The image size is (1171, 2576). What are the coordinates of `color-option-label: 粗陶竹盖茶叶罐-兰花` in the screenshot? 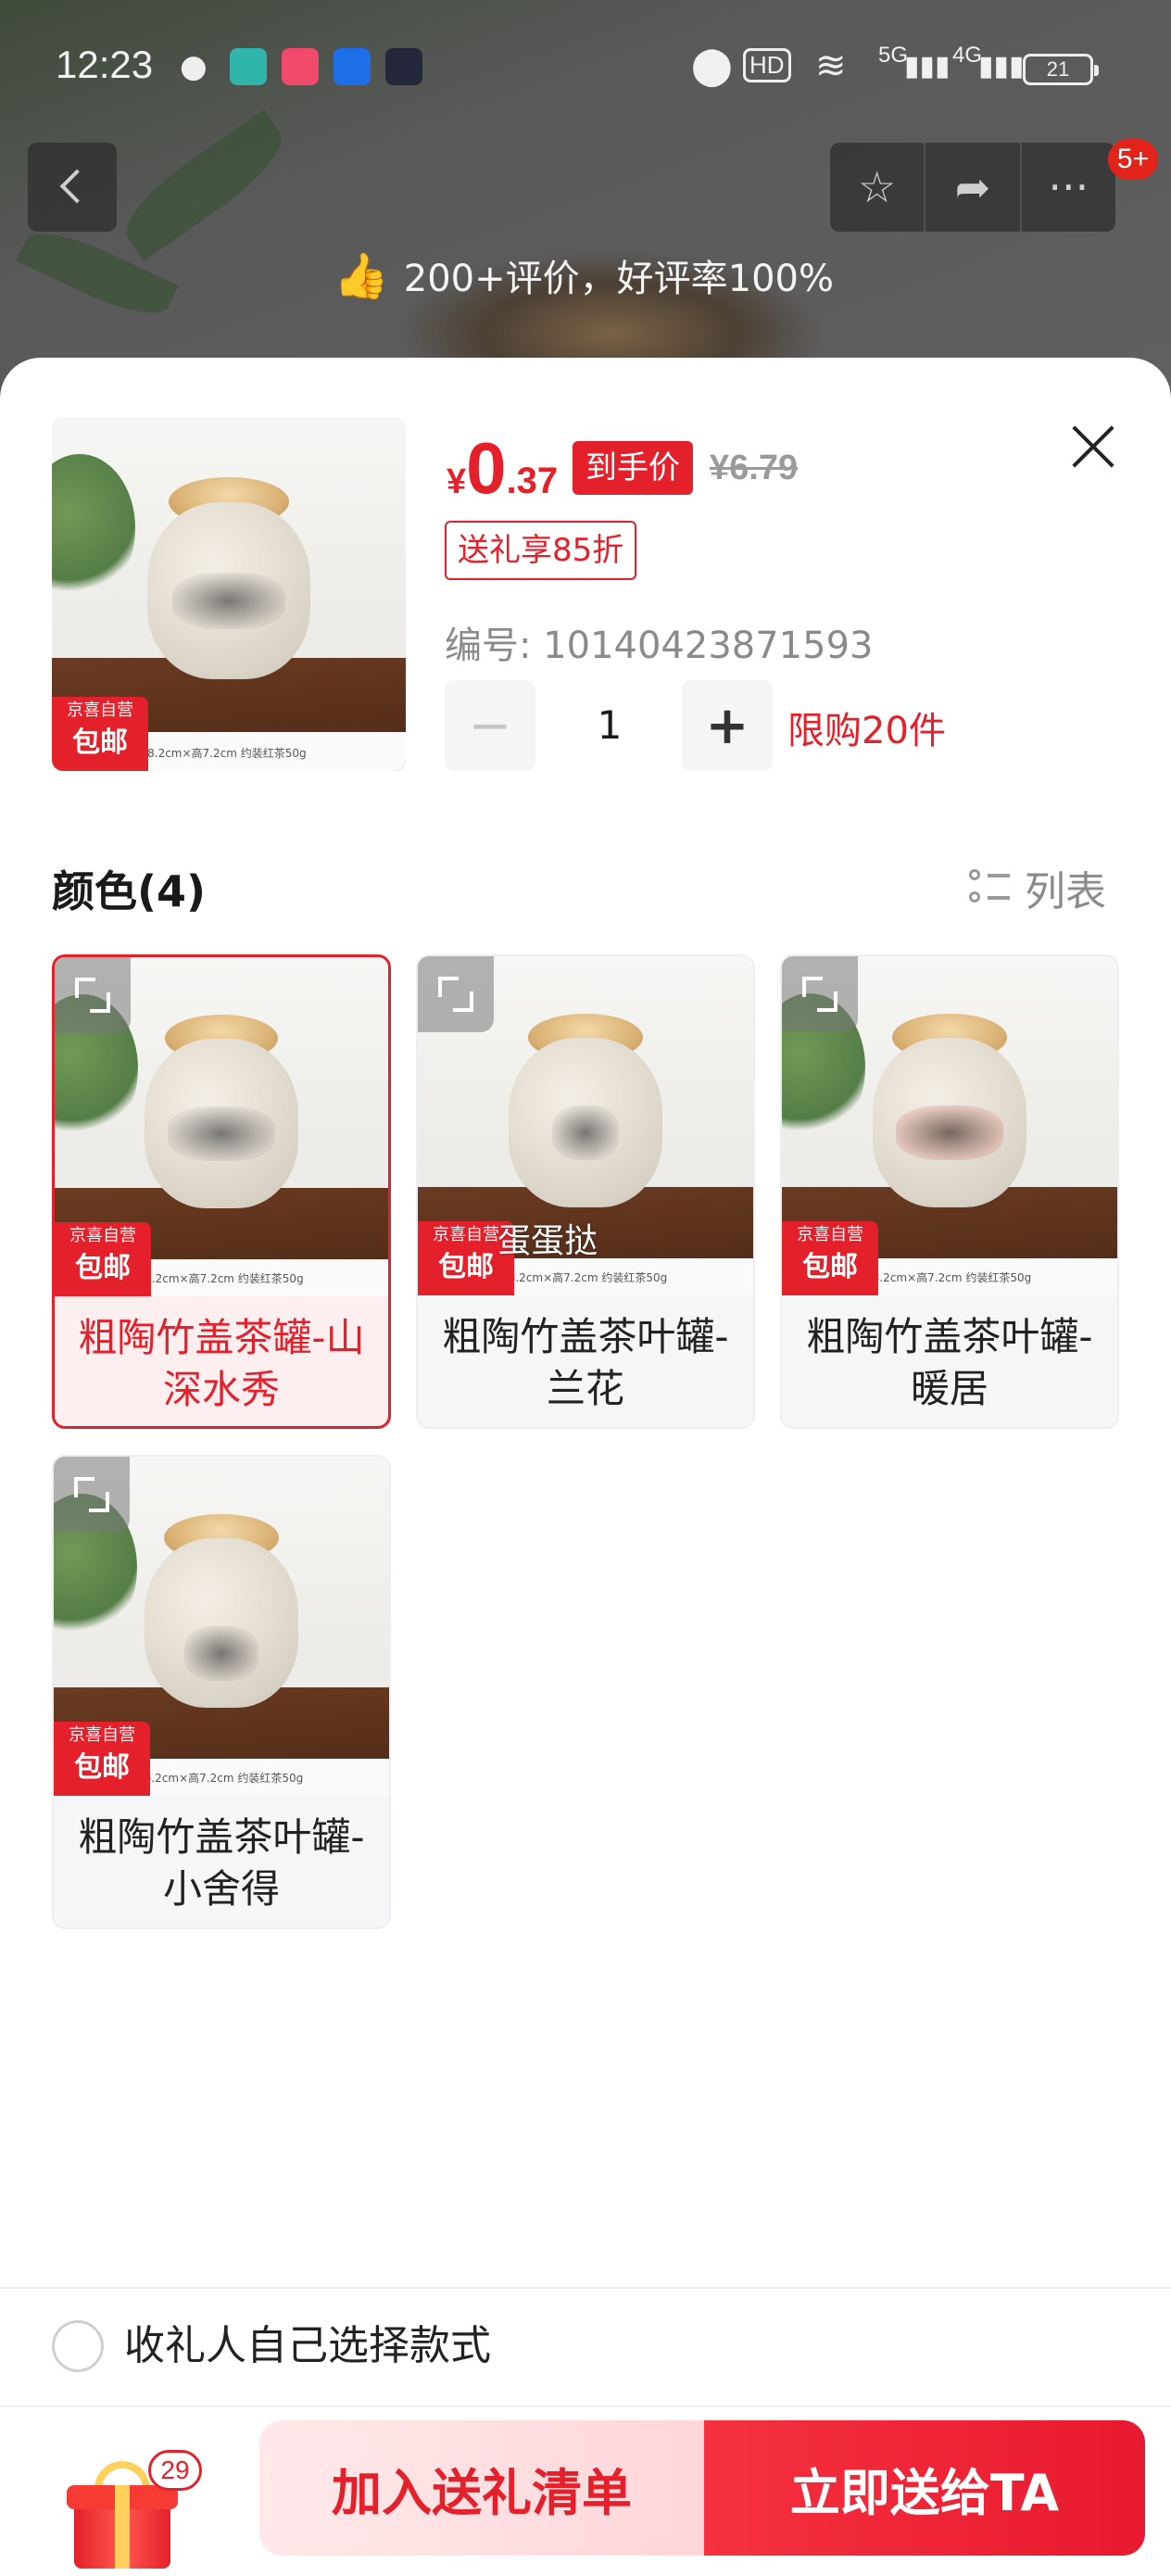 It's located at (585, 1362).